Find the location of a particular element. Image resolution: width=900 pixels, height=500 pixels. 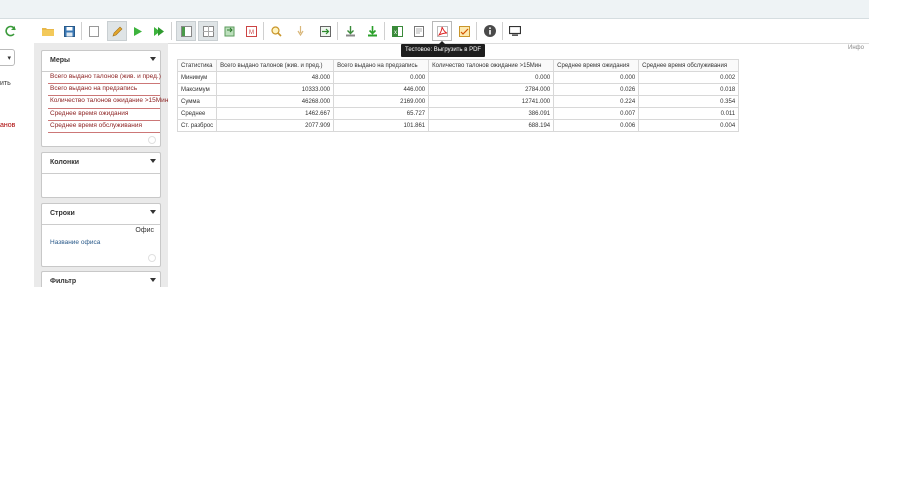

info-icon is located at coordinates (490, 31).